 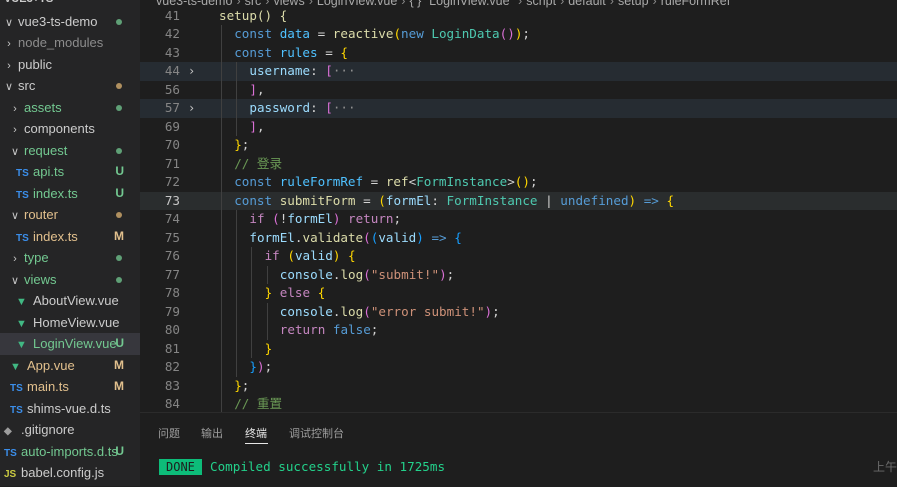 I want to click on code-line: 70};, so click(x=518, y=145).